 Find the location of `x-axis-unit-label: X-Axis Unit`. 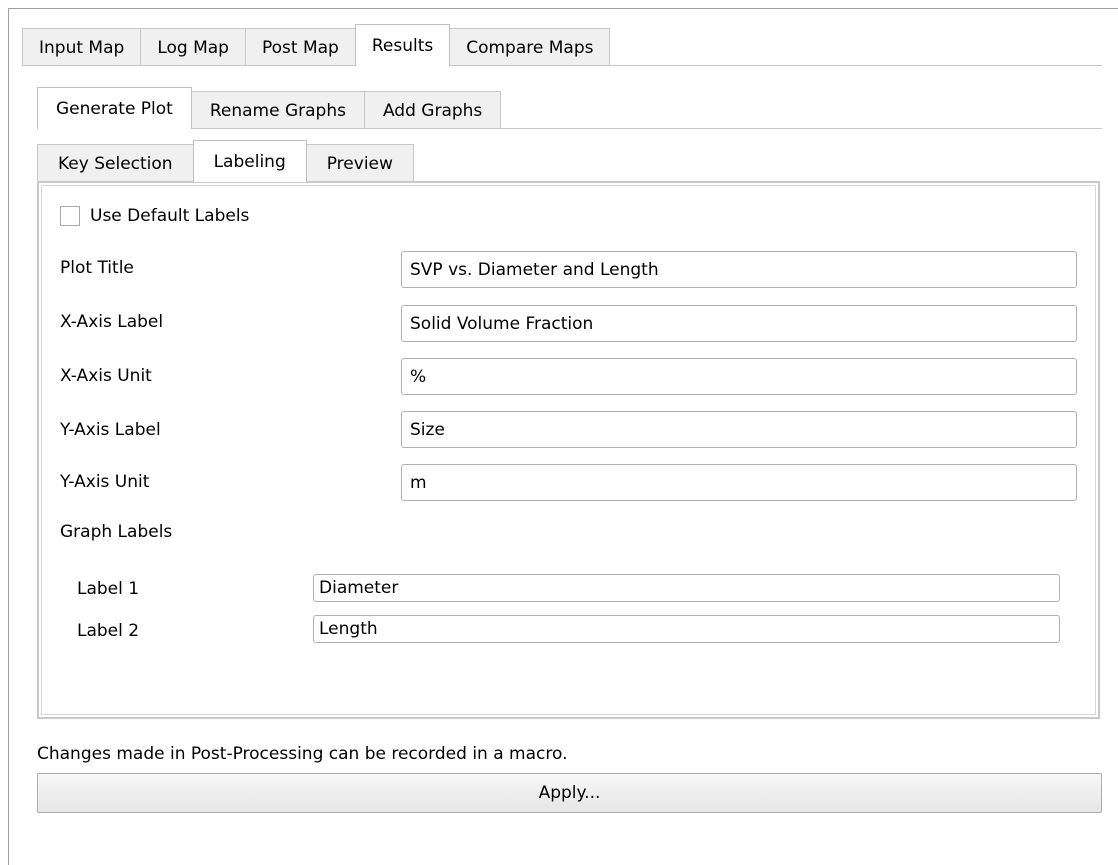

x-axis-unit-label: X-Axis Unit is located at coordinates (106, 376).